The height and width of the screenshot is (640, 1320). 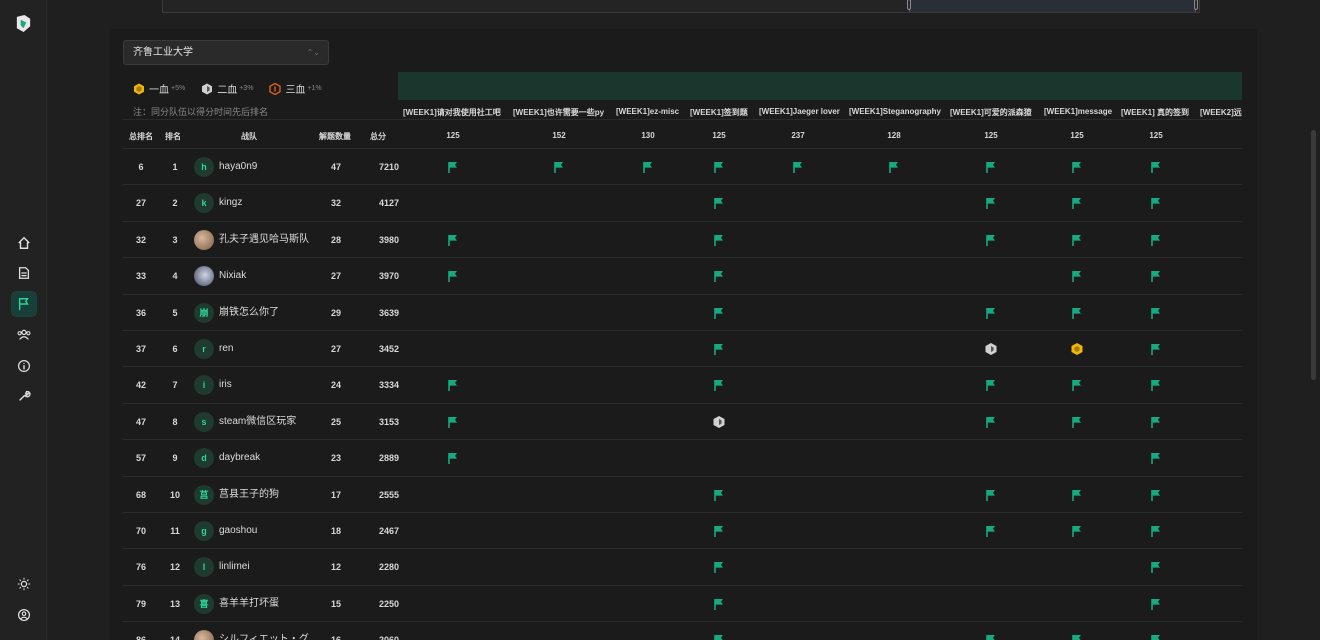 What do you see at coordinates (389, 567) in the screenshot?
I see `total-score-cell: 2280` at bounding box center [389, 567].